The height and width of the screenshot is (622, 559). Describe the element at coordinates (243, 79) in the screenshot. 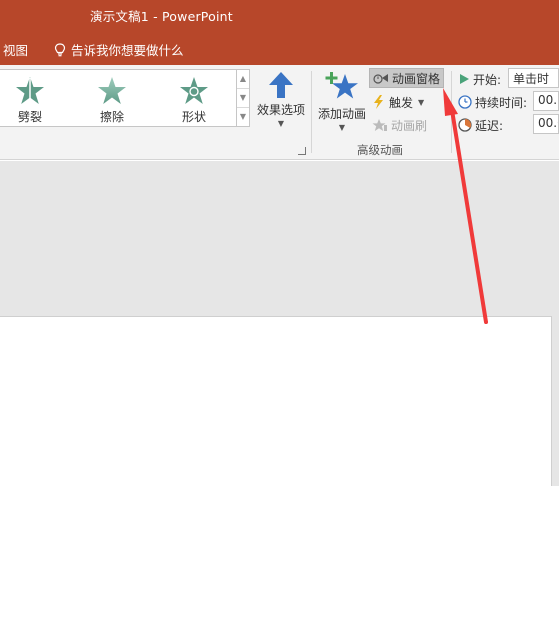

I see `scroll-up-icon: ▲` at that location.